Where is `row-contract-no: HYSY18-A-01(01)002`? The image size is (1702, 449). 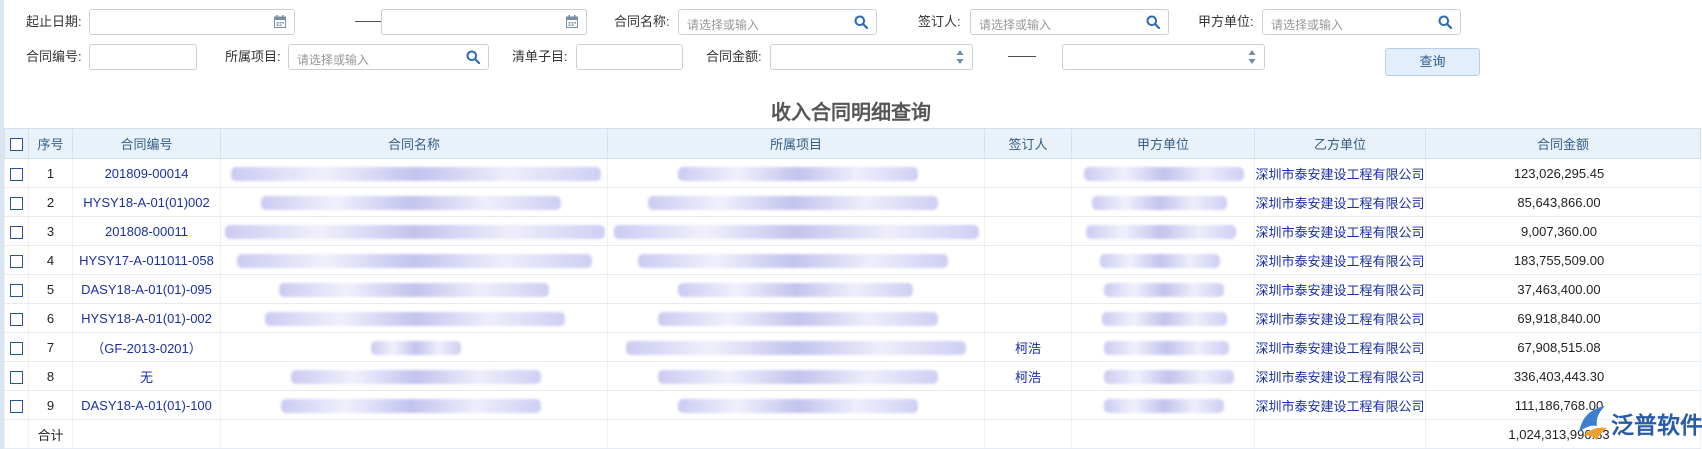 row-contract-no: HYSY18-A-01(01)002 is located at coordinates (146, 202).